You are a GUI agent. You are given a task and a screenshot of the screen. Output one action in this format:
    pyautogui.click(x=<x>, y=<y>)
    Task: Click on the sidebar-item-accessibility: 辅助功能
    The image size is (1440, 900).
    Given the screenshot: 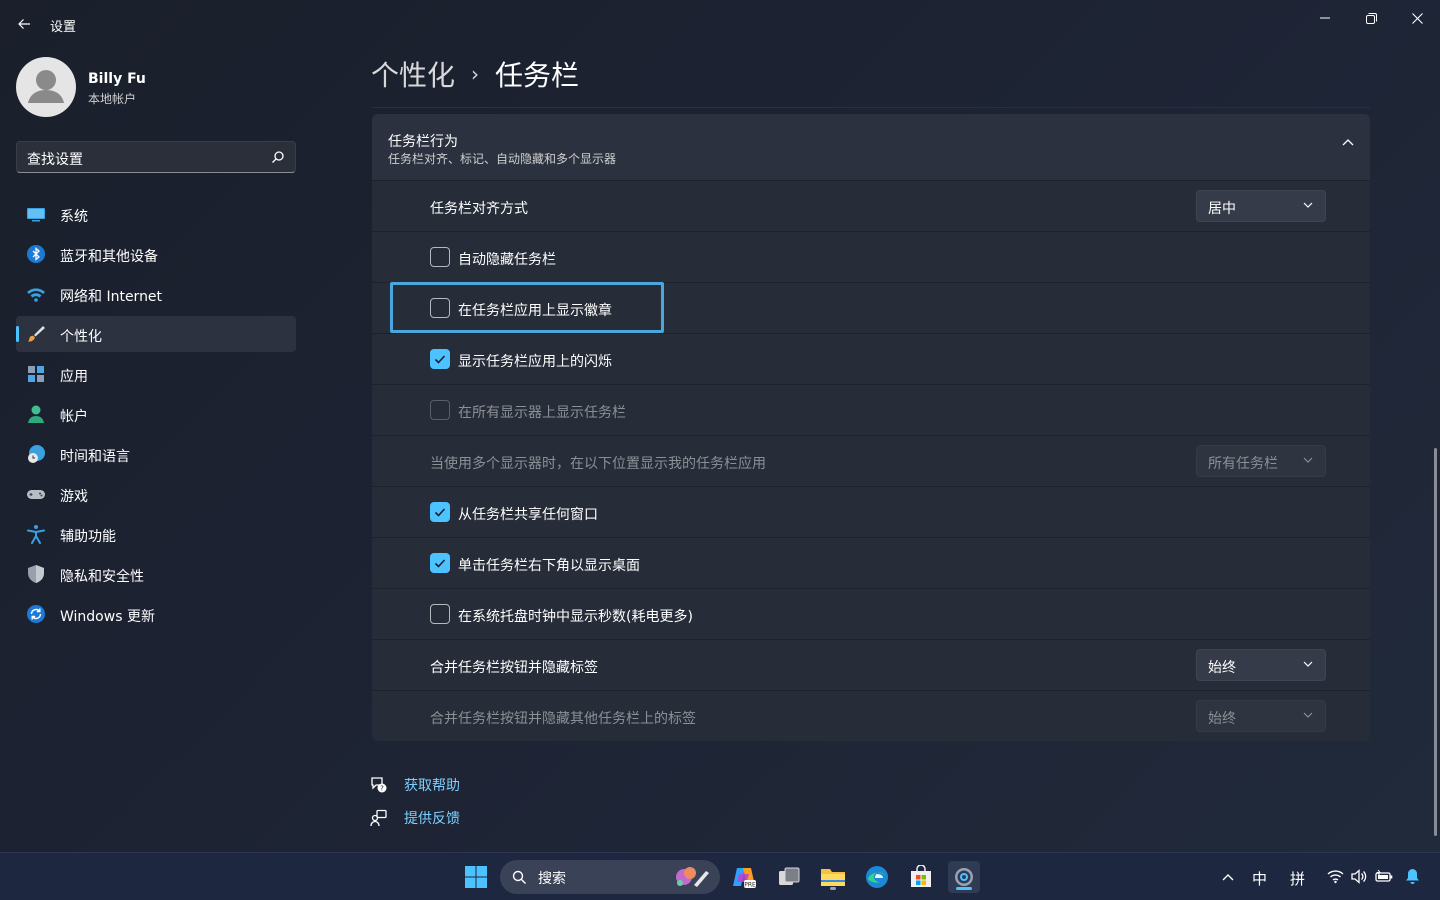 What is the action you would take?
    pyautogui.click(x=156, y=534)
    